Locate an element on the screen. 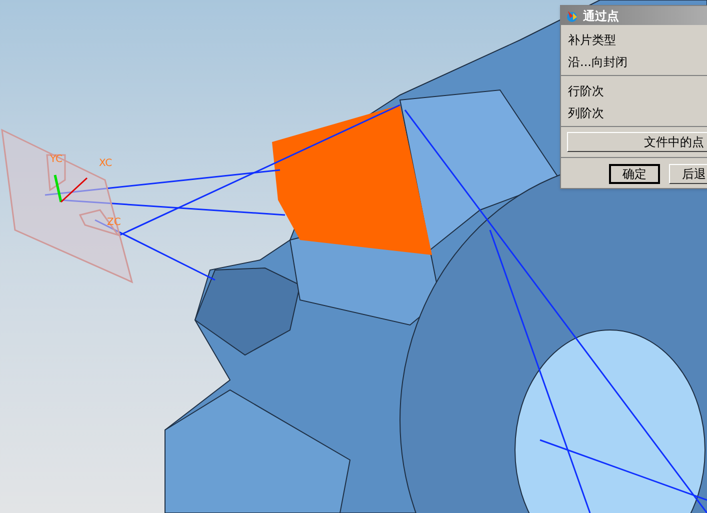 This screenshot has height=513, width=707. axis-label: ZC is located at coordinates (114, 222).